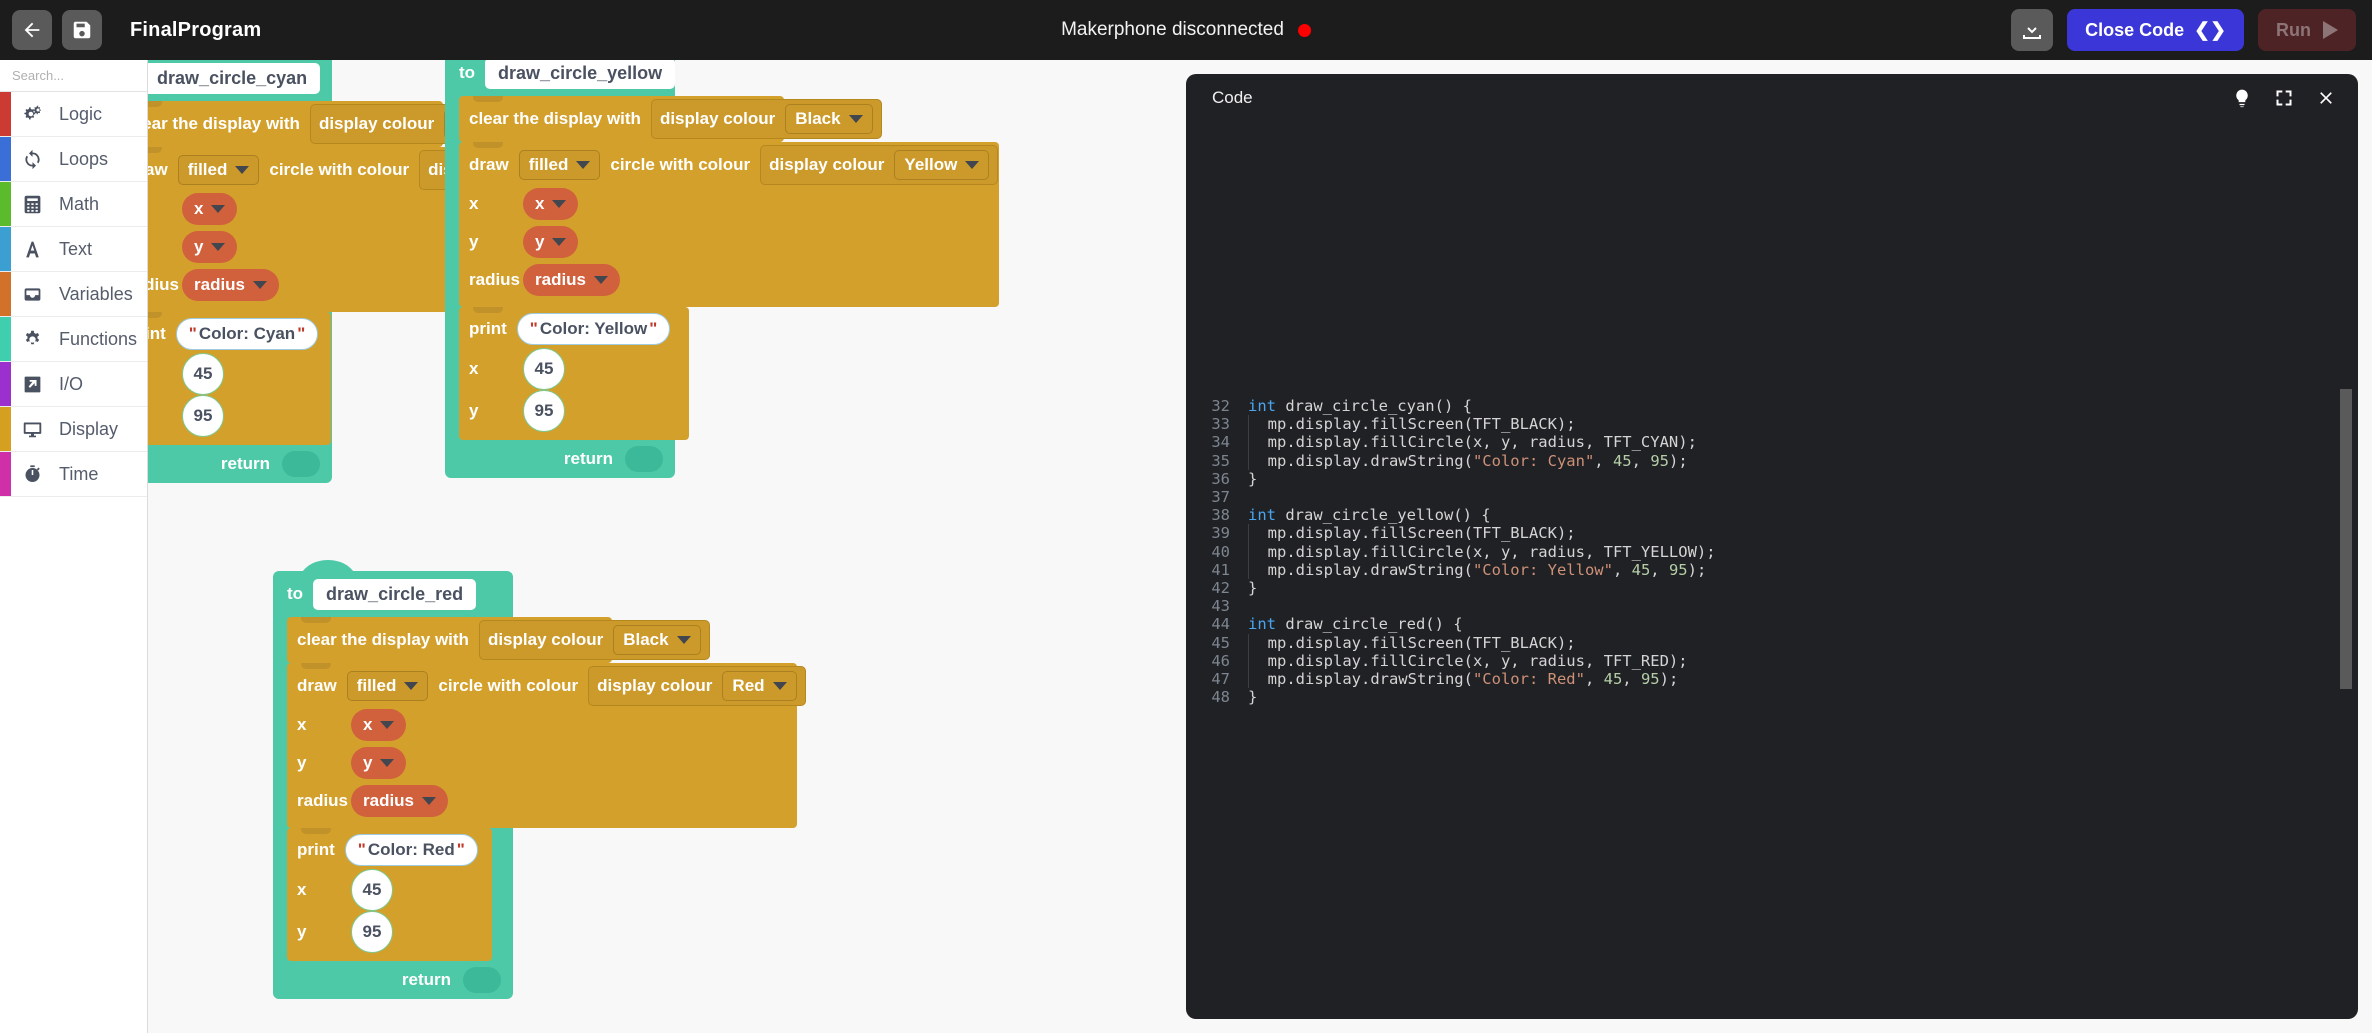 The image size is (2372, 1033). I want to click on sidebar-item-loops: Loops, so click(73, 159).